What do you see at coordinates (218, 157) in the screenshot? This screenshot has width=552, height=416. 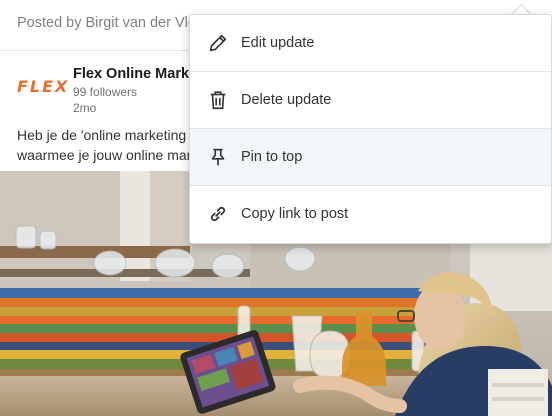 I see `pin-icon` at bounding box center [218, 157].